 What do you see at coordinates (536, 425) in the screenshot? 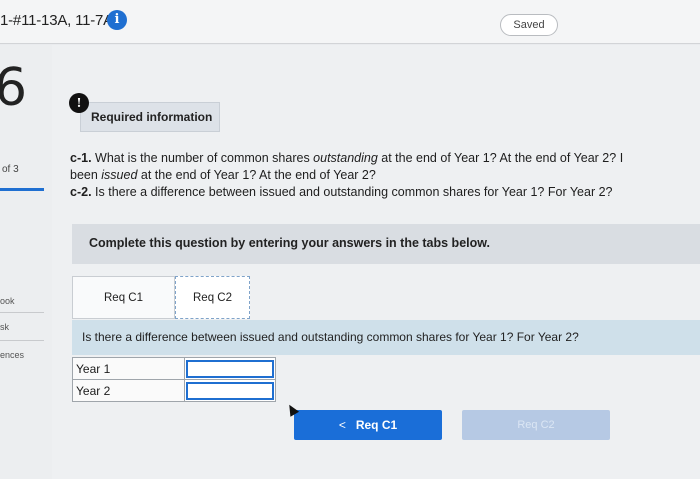
I see `next-req-c2-button: Req C2` at bounding box center [536, 425].